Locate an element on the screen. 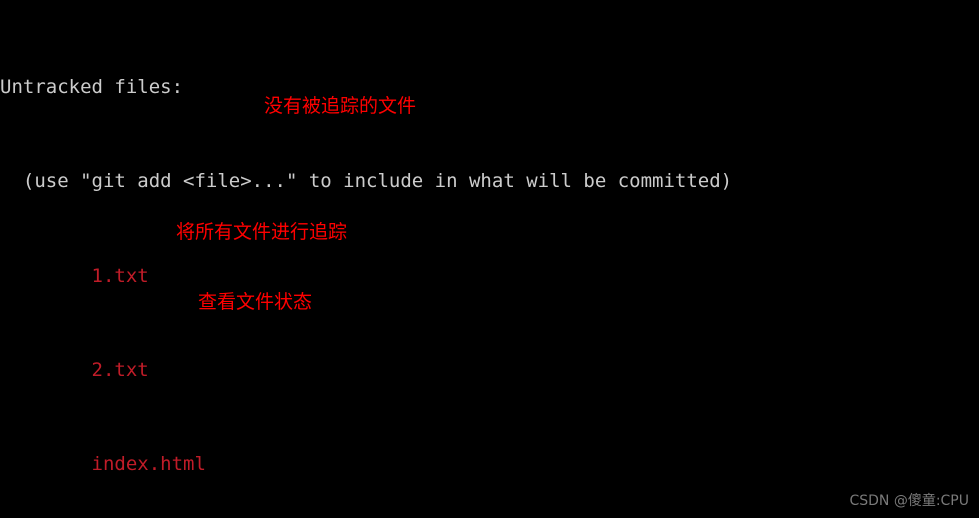 The image size is (979, 518). annotation-git-status: 查看文件状态 is located at coordinates (255, 302).